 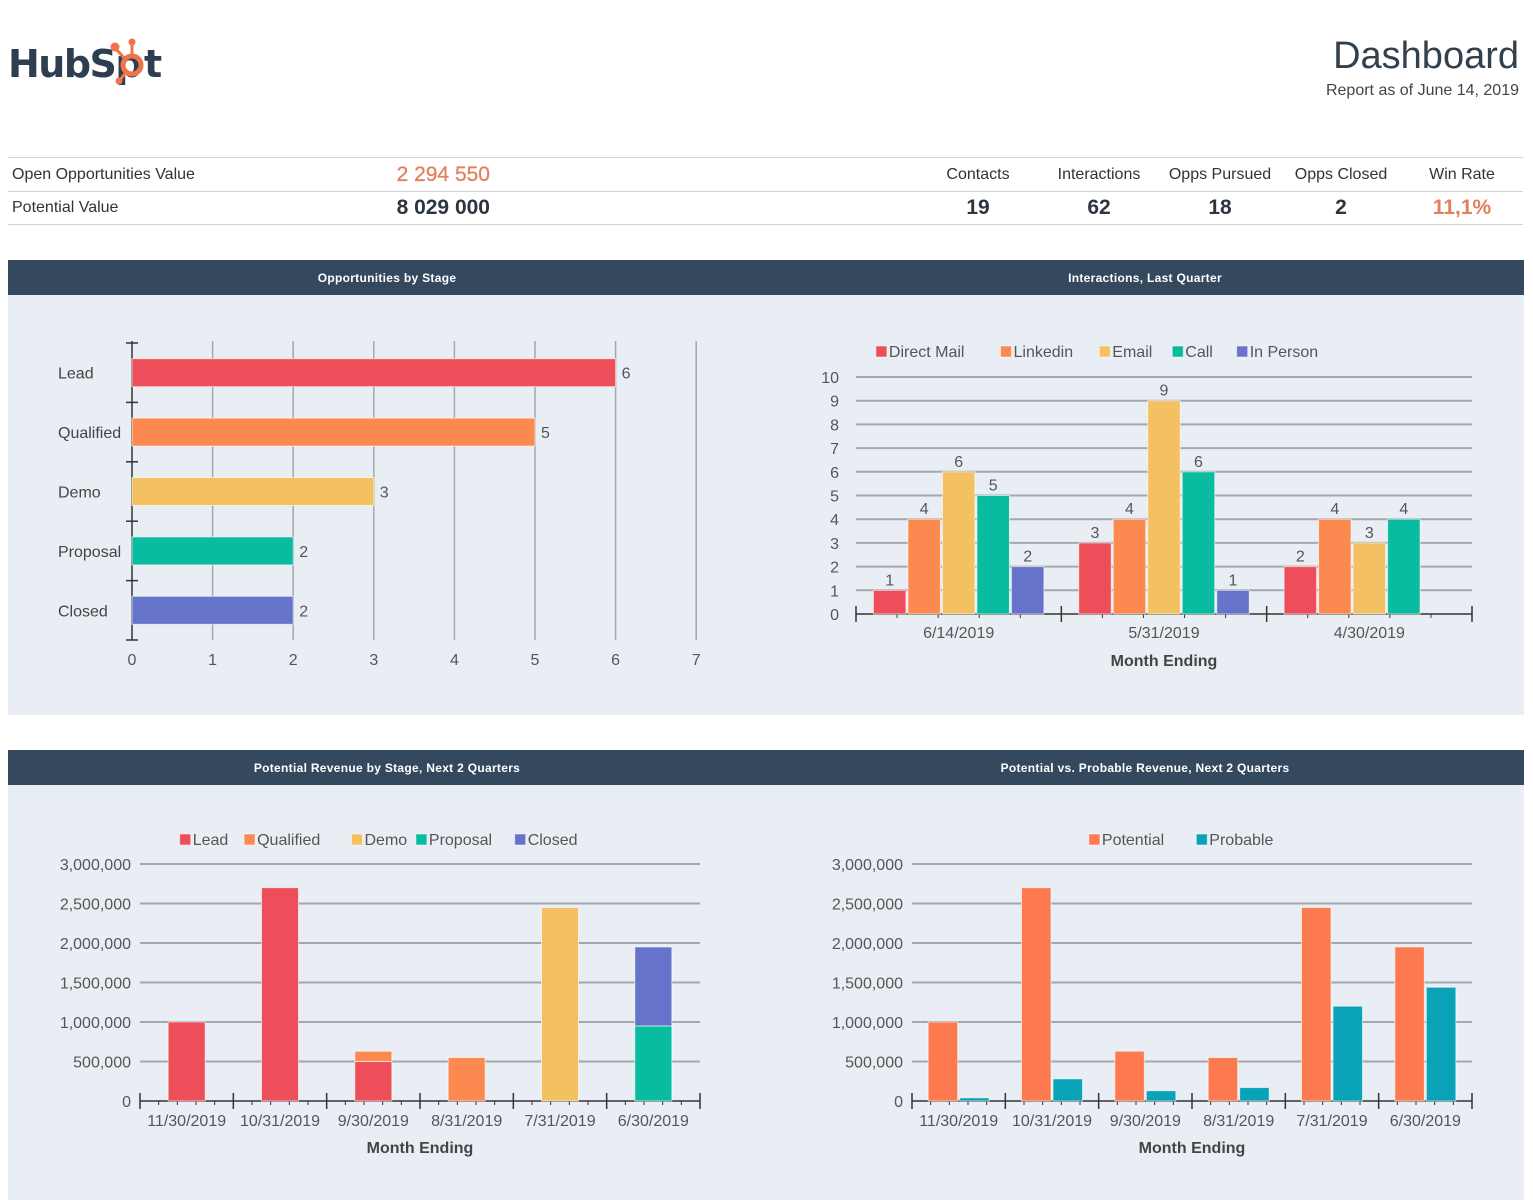 I want to click on data-label: 5, so click(x=545, y=433).